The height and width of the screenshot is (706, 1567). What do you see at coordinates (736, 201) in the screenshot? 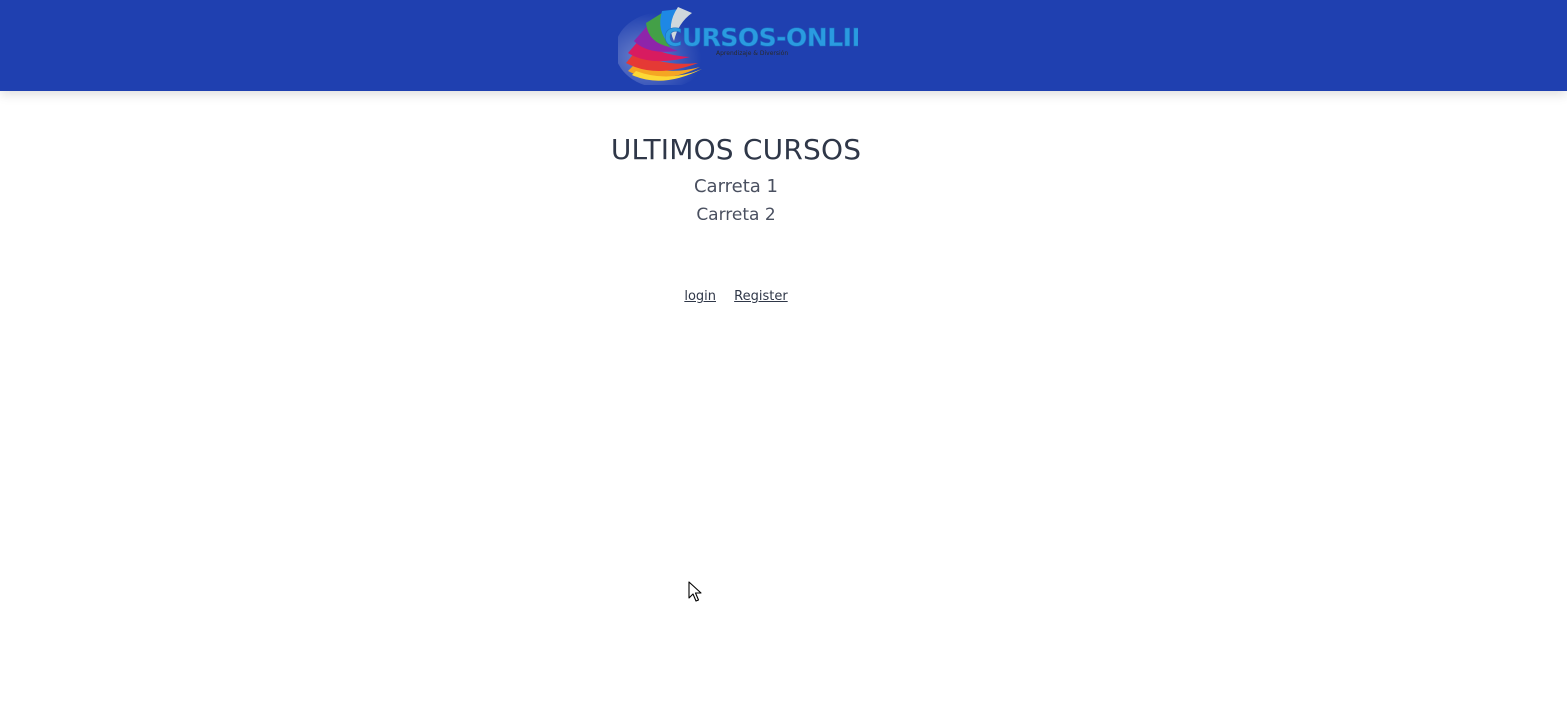
I see `course-list: Carreta 1 Carreta 2` at bounding box center [736, 201].